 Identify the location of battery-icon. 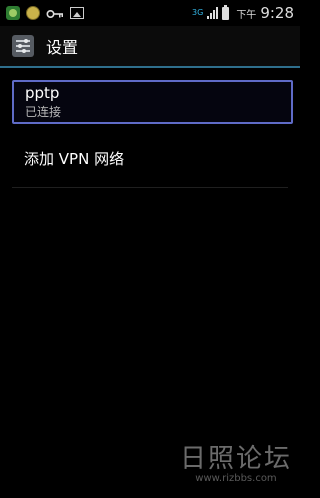
(226, 12).